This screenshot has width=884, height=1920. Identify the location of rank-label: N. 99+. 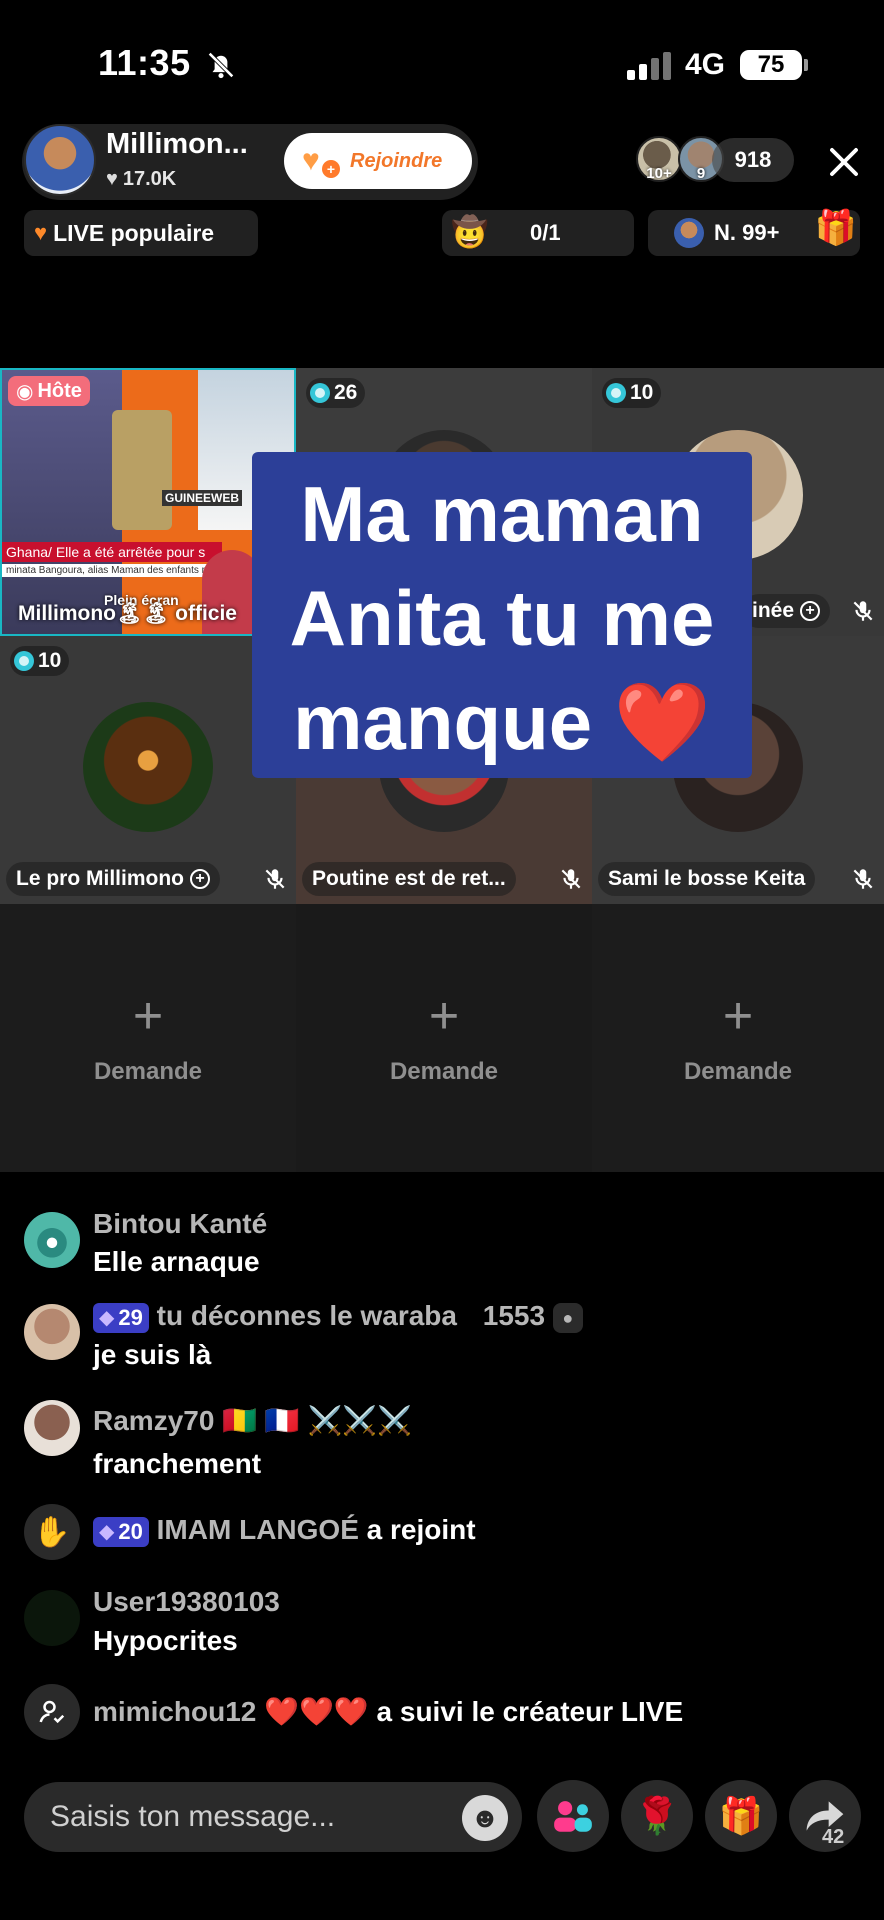
(747, 232).